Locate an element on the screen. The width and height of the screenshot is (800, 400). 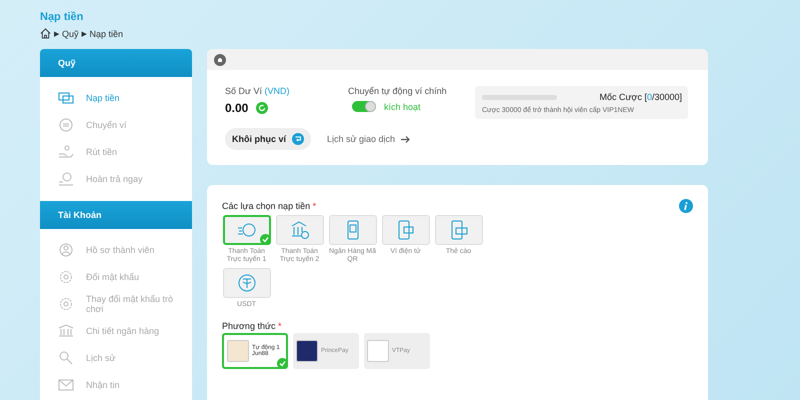
breadcrumb-link: Nạp tiền is located at coordinates (107, 33).